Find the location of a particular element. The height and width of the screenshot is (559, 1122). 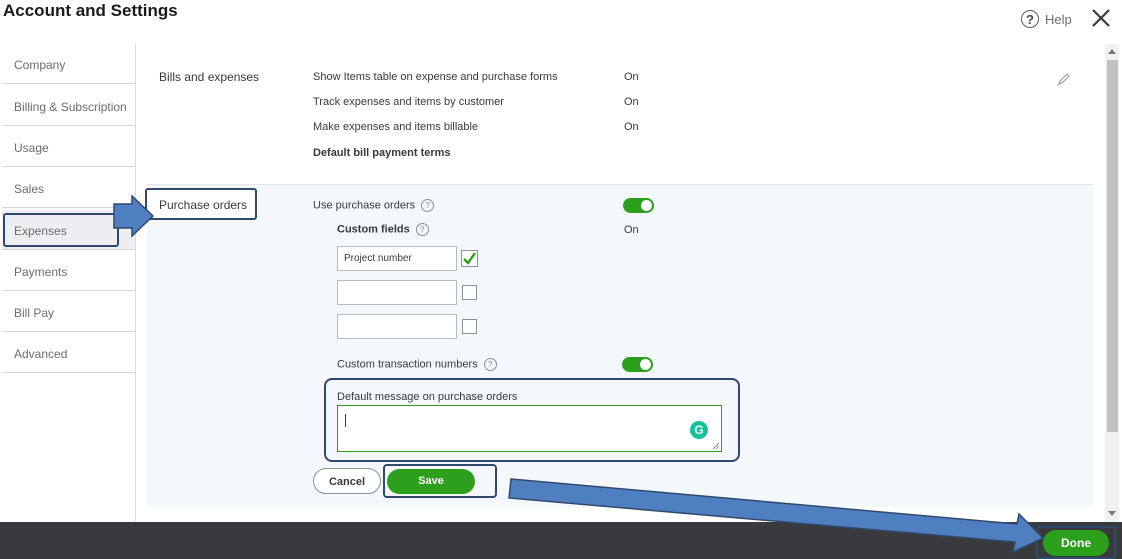

custom-transaction-numbers-label: Custom transaction numbers? is located at coordinates (417, 364).